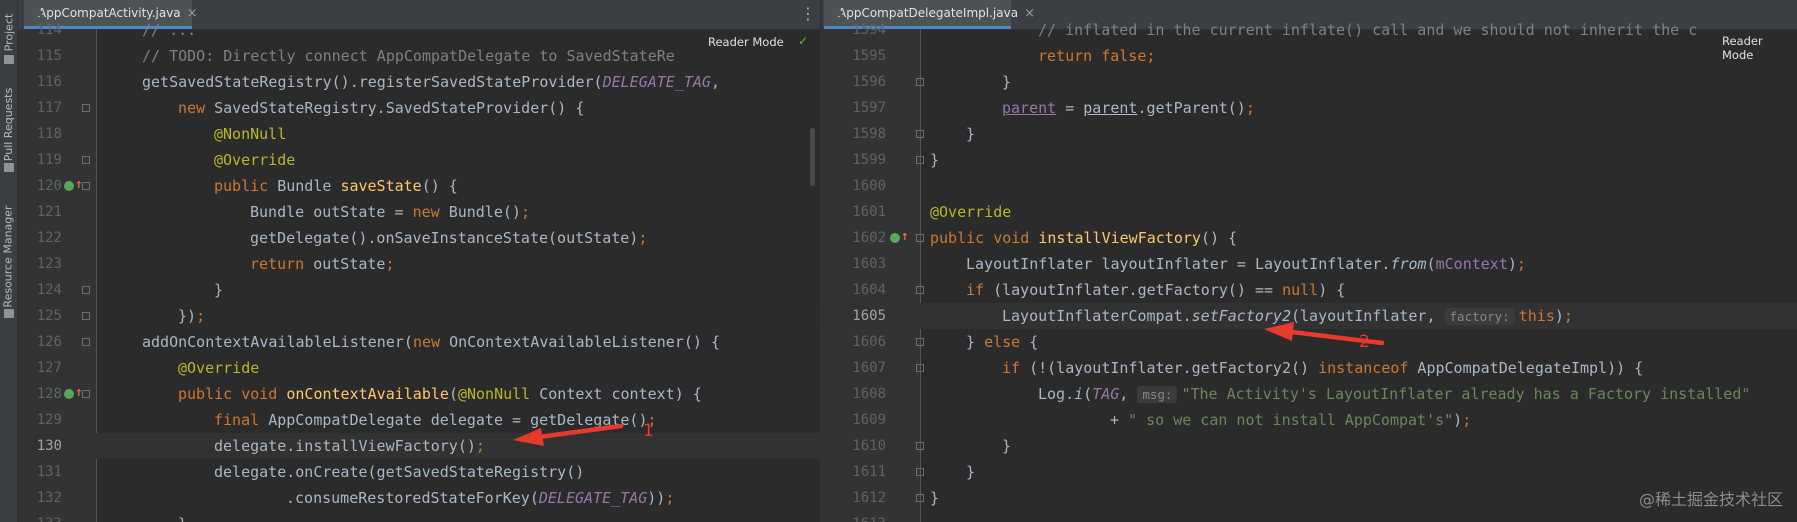 This screenshot has width=1797, height=522. Describe the element at coordinates (1309, 186) in the screenshot. I see `code-line: 1600` at that location.